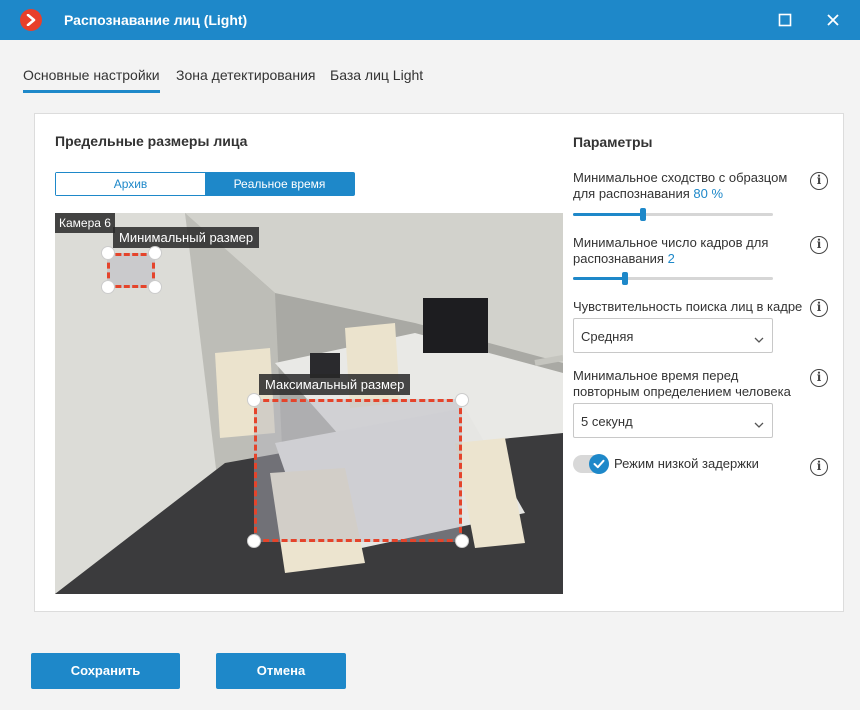  What do you see at coordinates (155, 287) in the screenshot?
I see `min-size-handle-br` at bounding box center [155, 287].